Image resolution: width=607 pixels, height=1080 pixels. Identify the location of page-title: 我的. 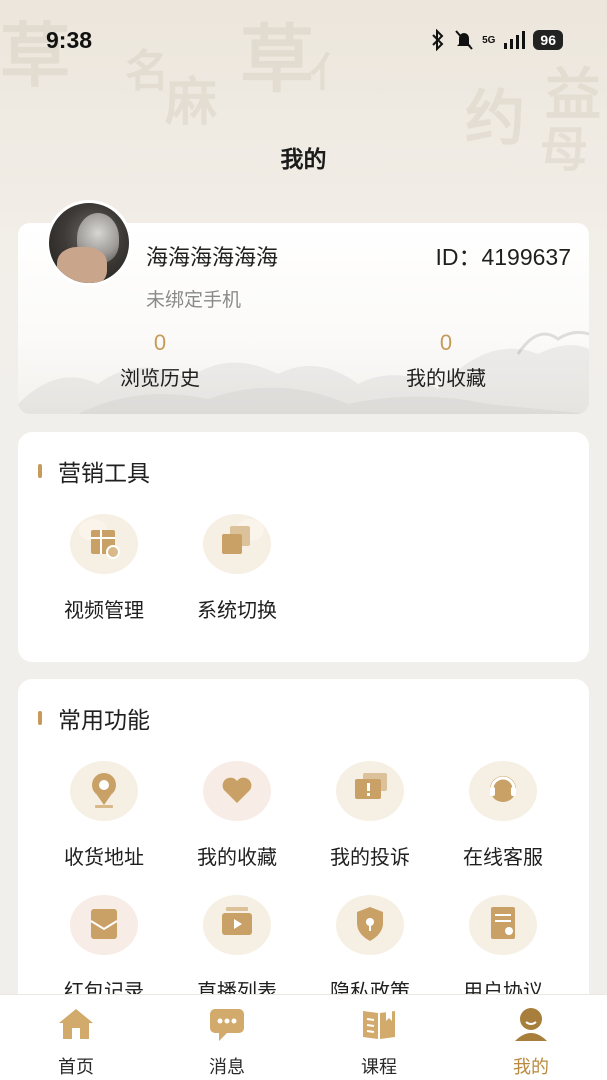
(303, 160).